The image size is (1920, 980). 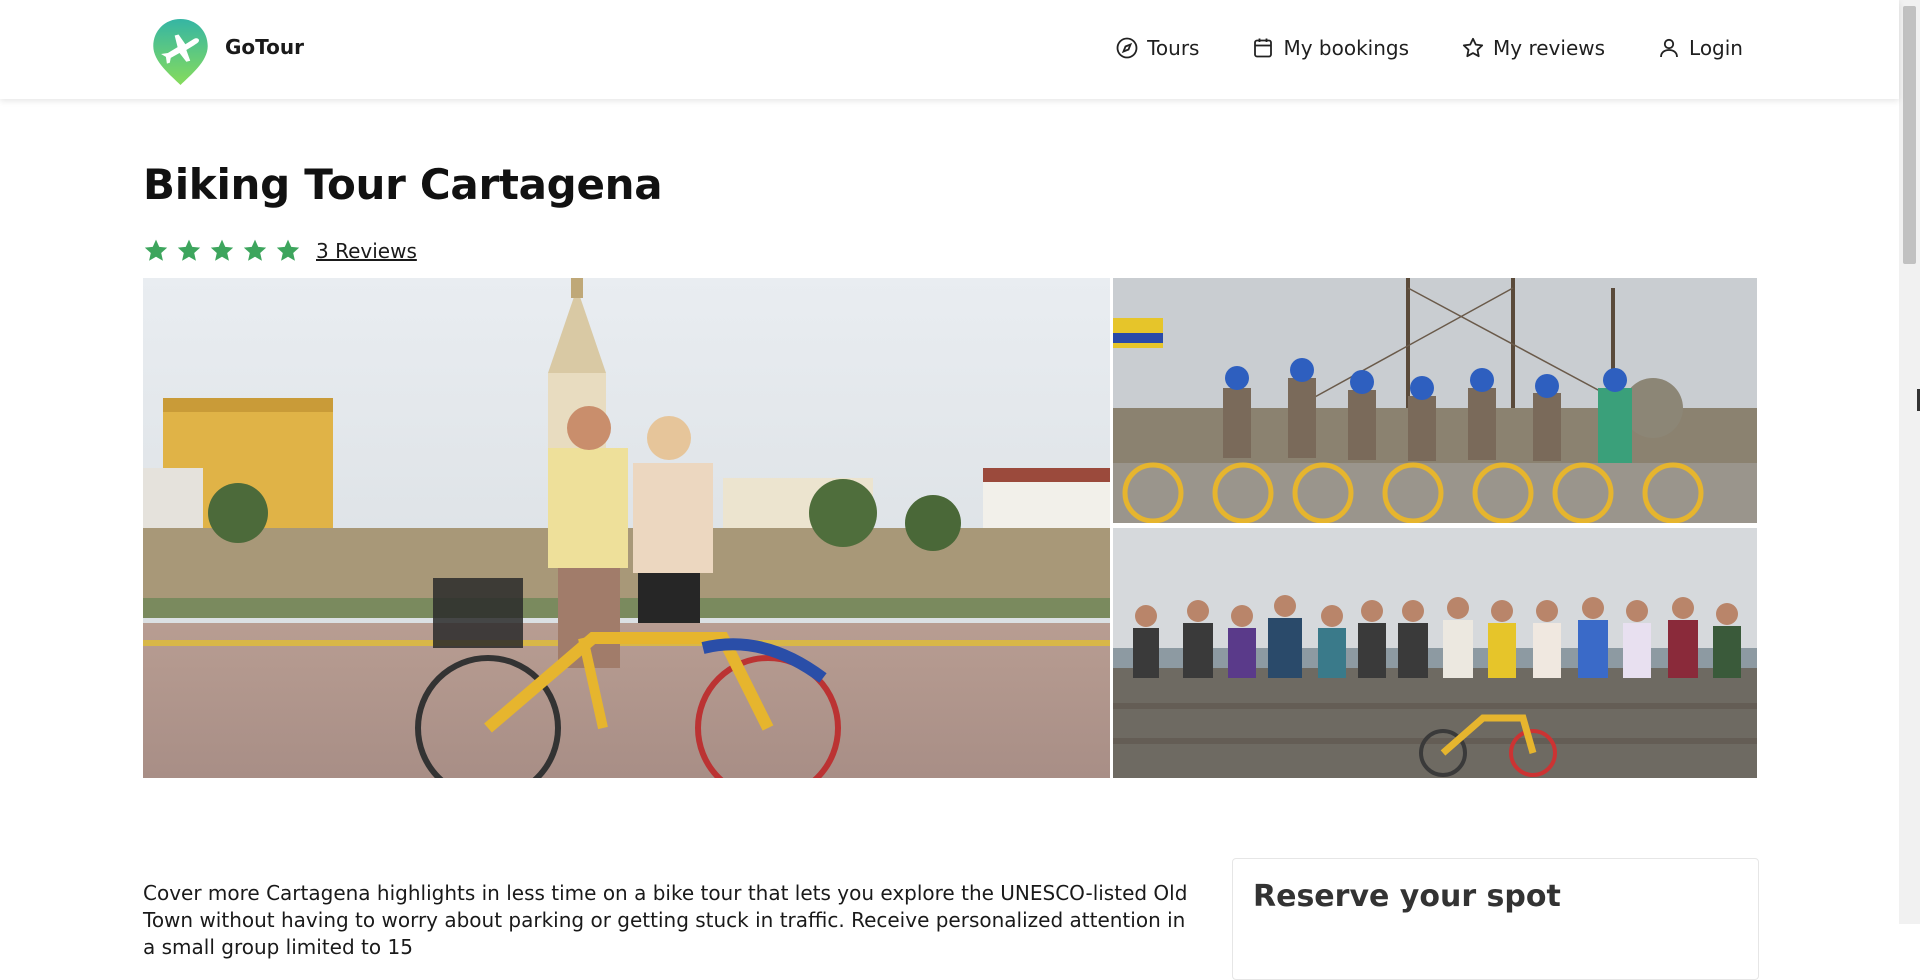 I want to click on logo: GoTour, so click(x=227, y=52).